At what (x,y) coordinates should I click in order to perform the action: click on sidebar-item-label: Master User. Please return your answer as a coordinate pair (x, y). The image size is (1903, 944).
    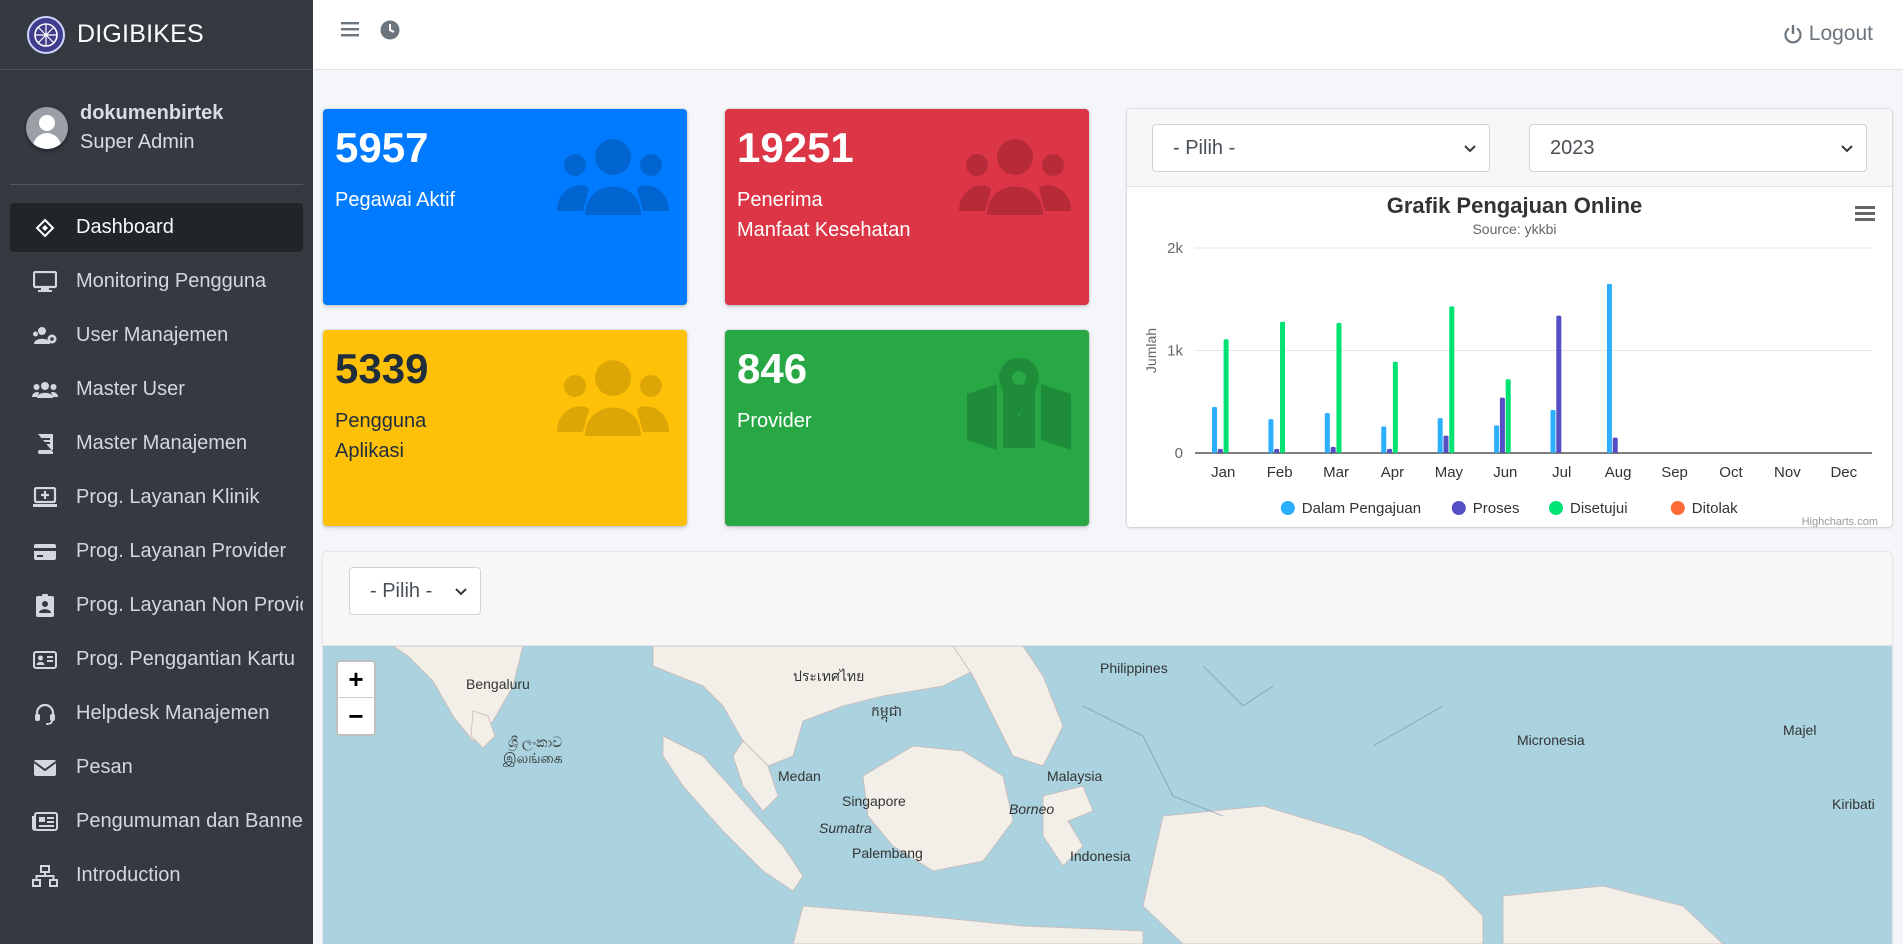
    Looking at the image, I should click on (130, 389).